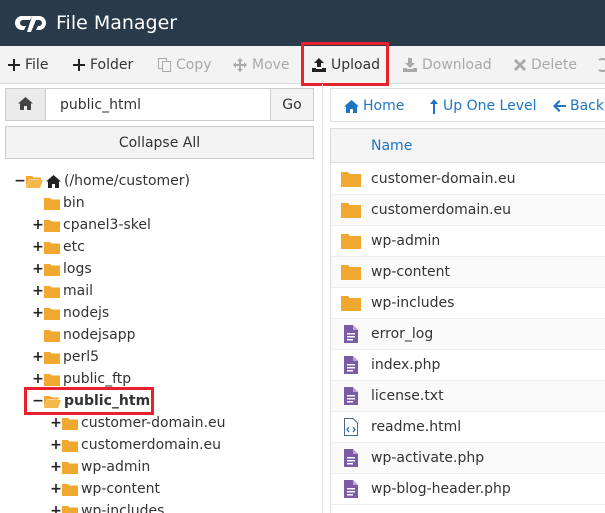  Describe the element at coordinates (89, 335) in the screenshot. I see `tree-item-nodejsapp: nodejsapp` at that location.